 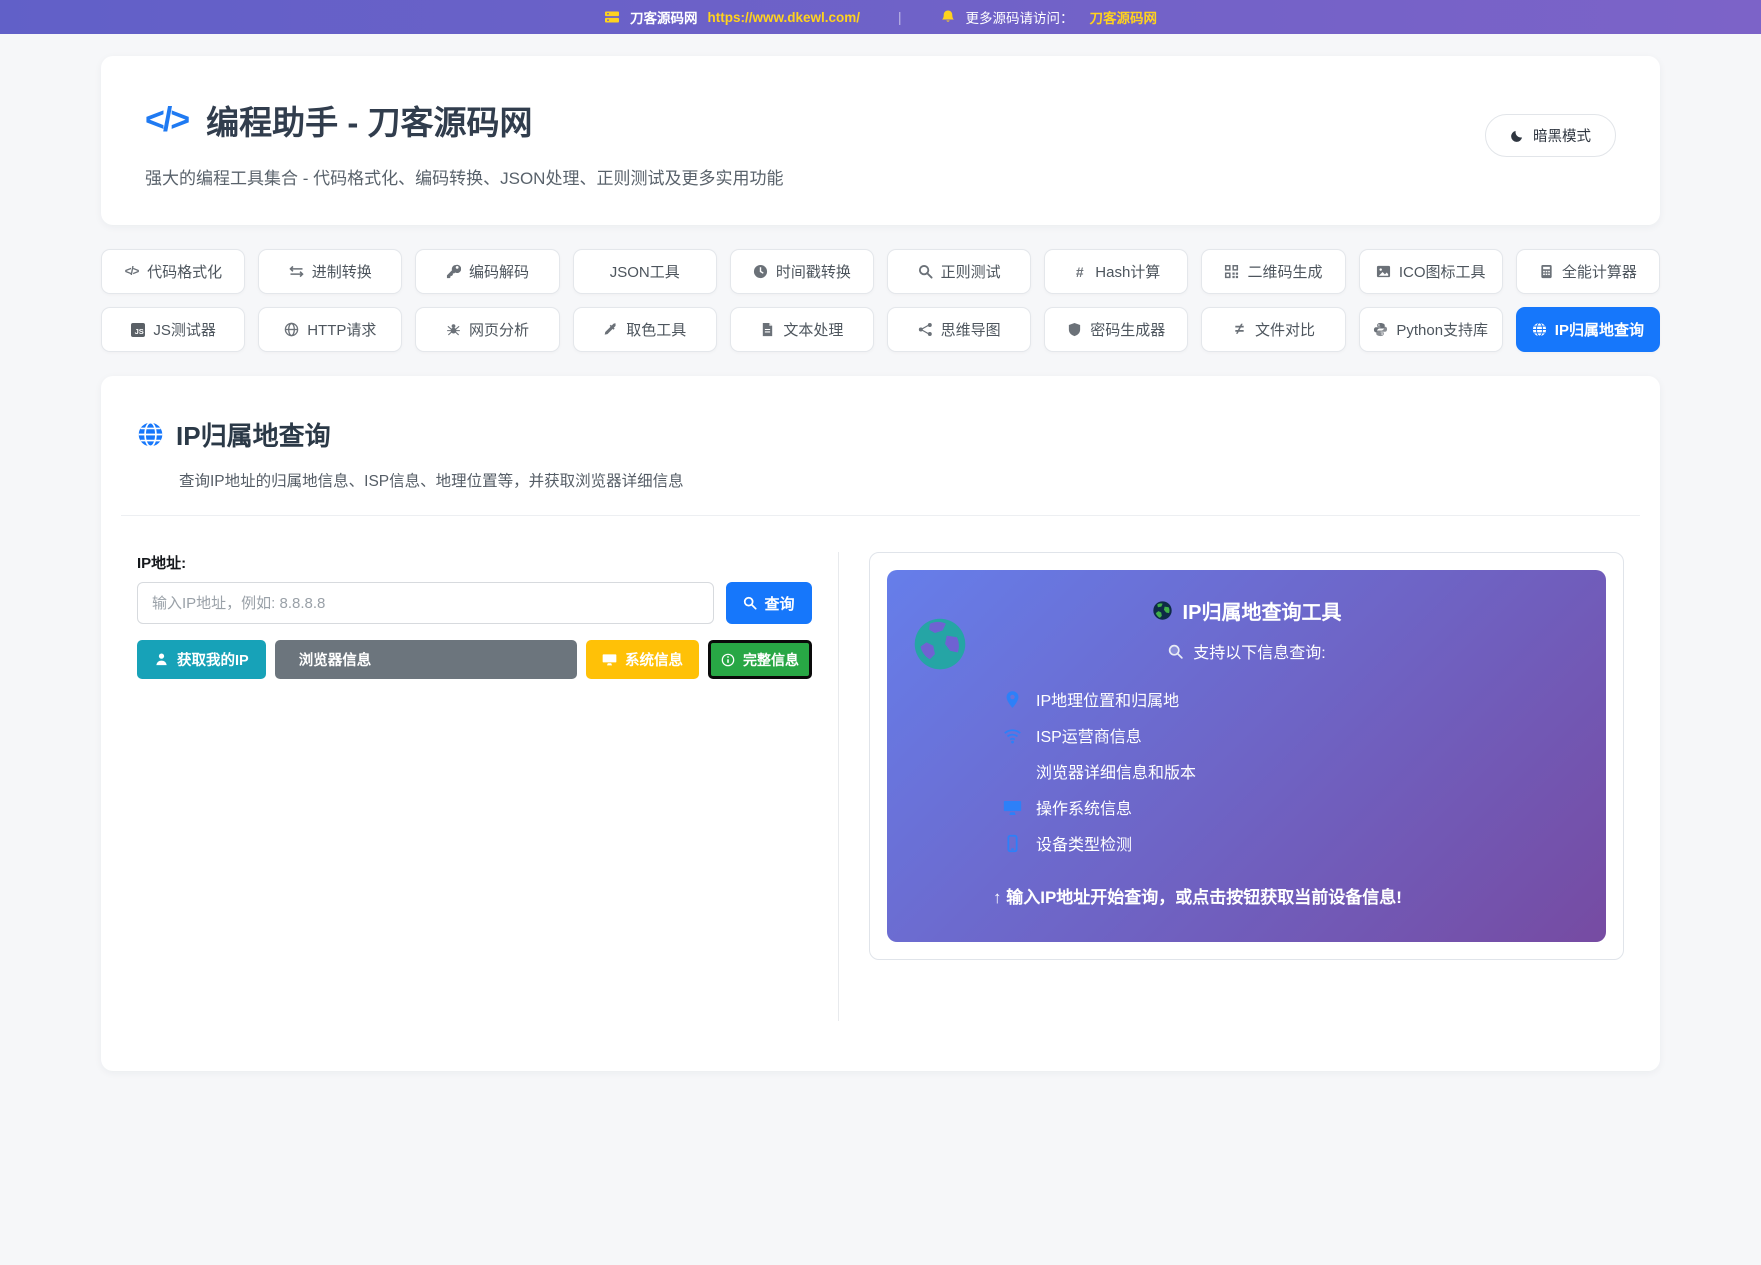 What do you see at coordinates (167, 119) in the screenshot?
I see `code-brackets-icon: </>` at bounding box center [167, 119].